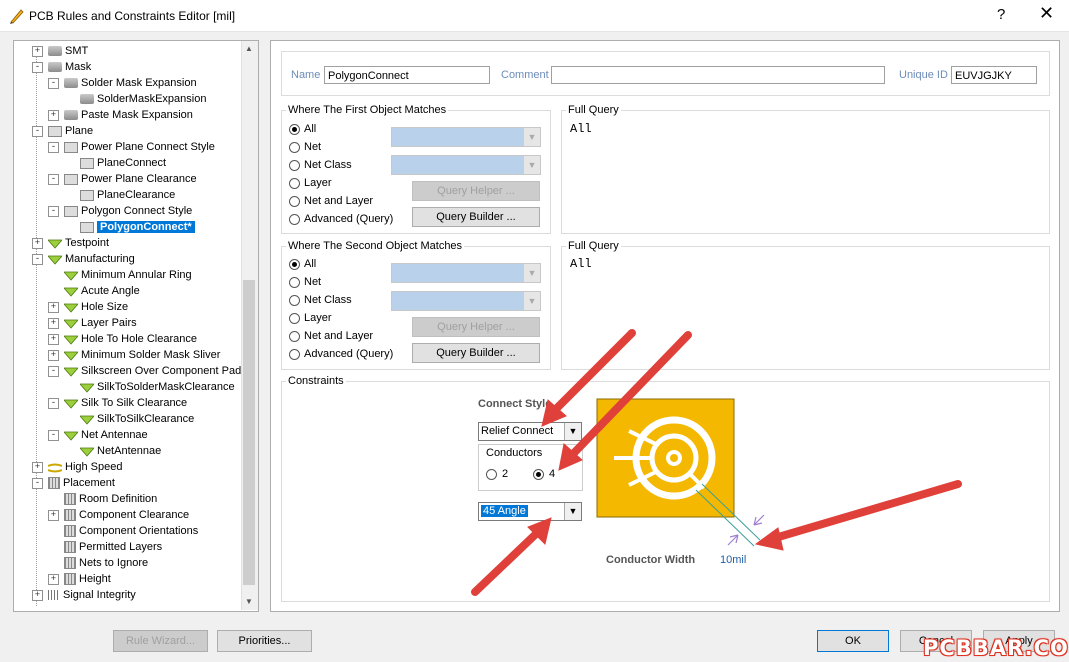  Describe the element at coordinates (530, 431) in the screenshot. I see `connect-style-select: Relief Connect ▼` at that location.